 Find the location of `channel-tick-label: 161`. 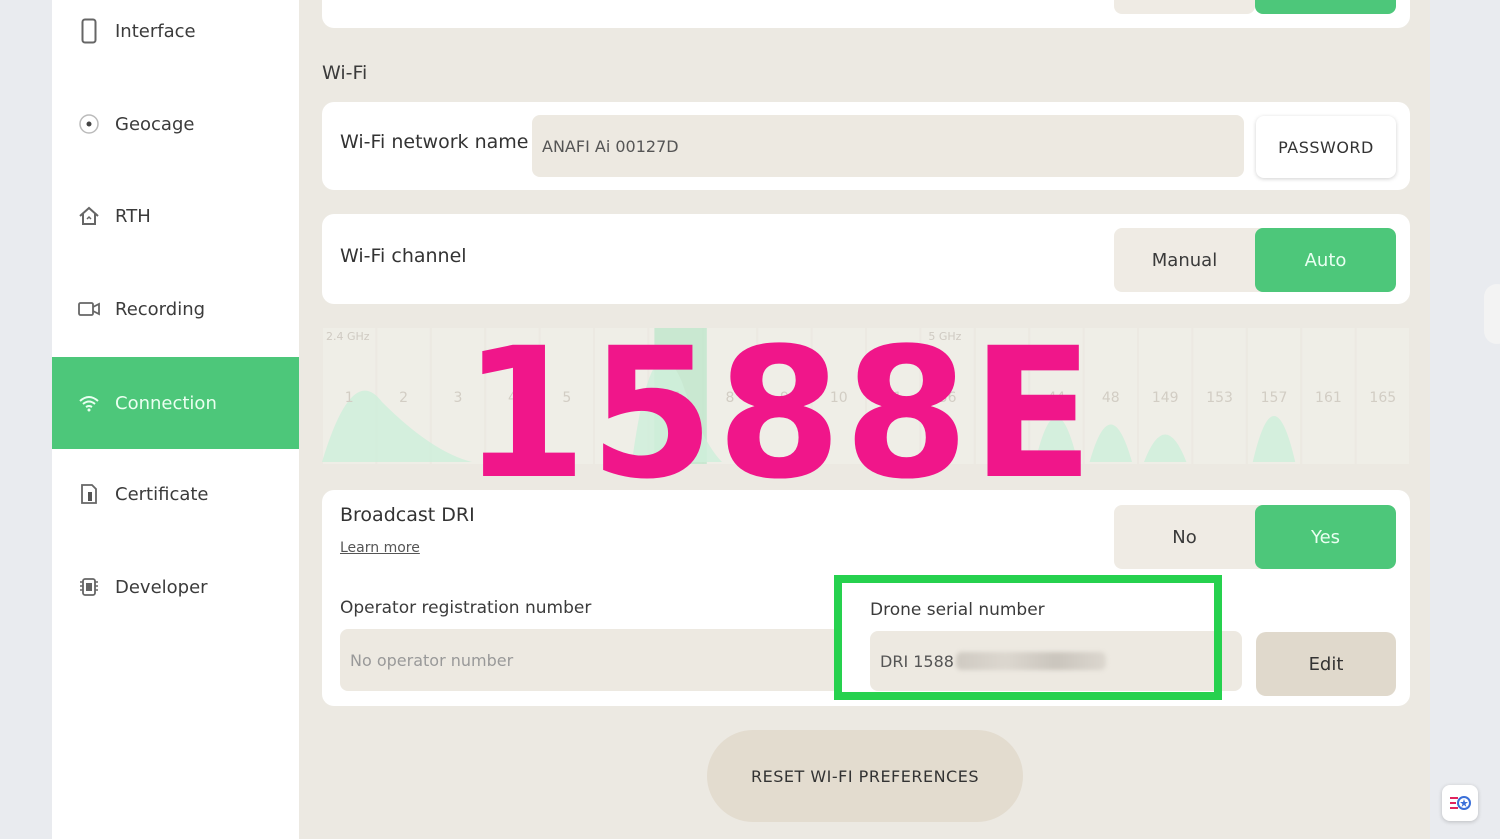

channel-tick-label: 161 is located at coordinates (1328, 398).